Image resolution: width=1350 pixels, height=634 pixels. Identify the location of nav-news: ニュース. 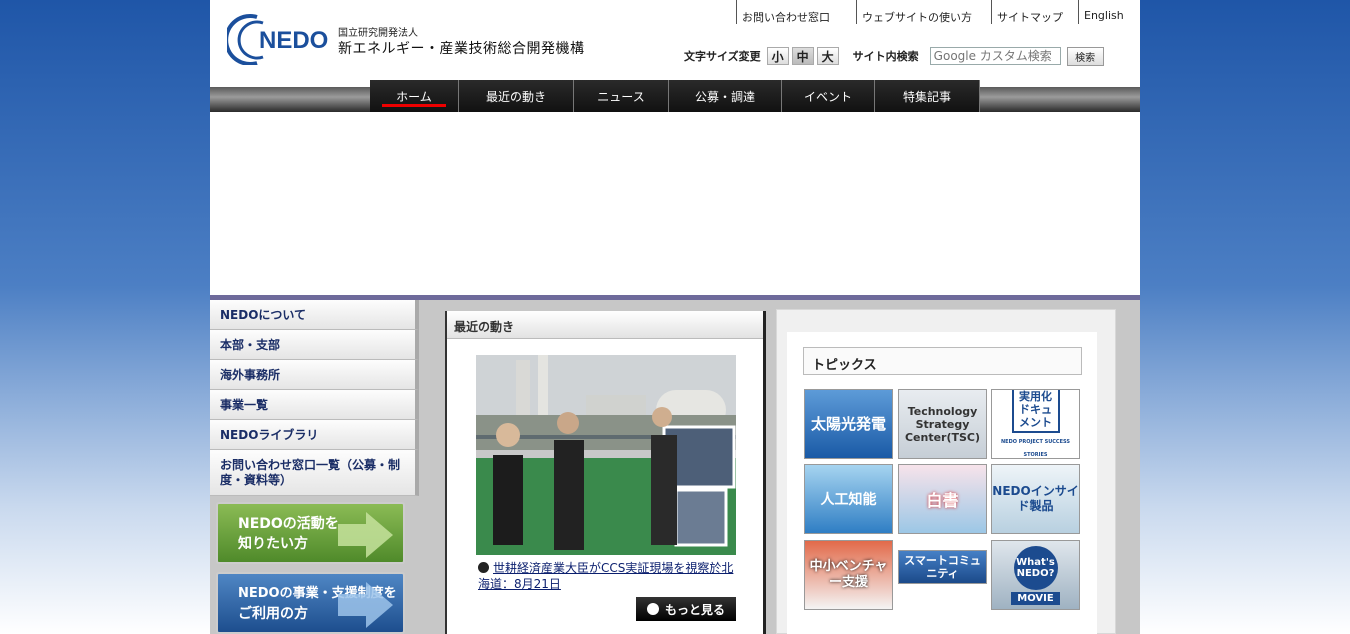
(621, 96).